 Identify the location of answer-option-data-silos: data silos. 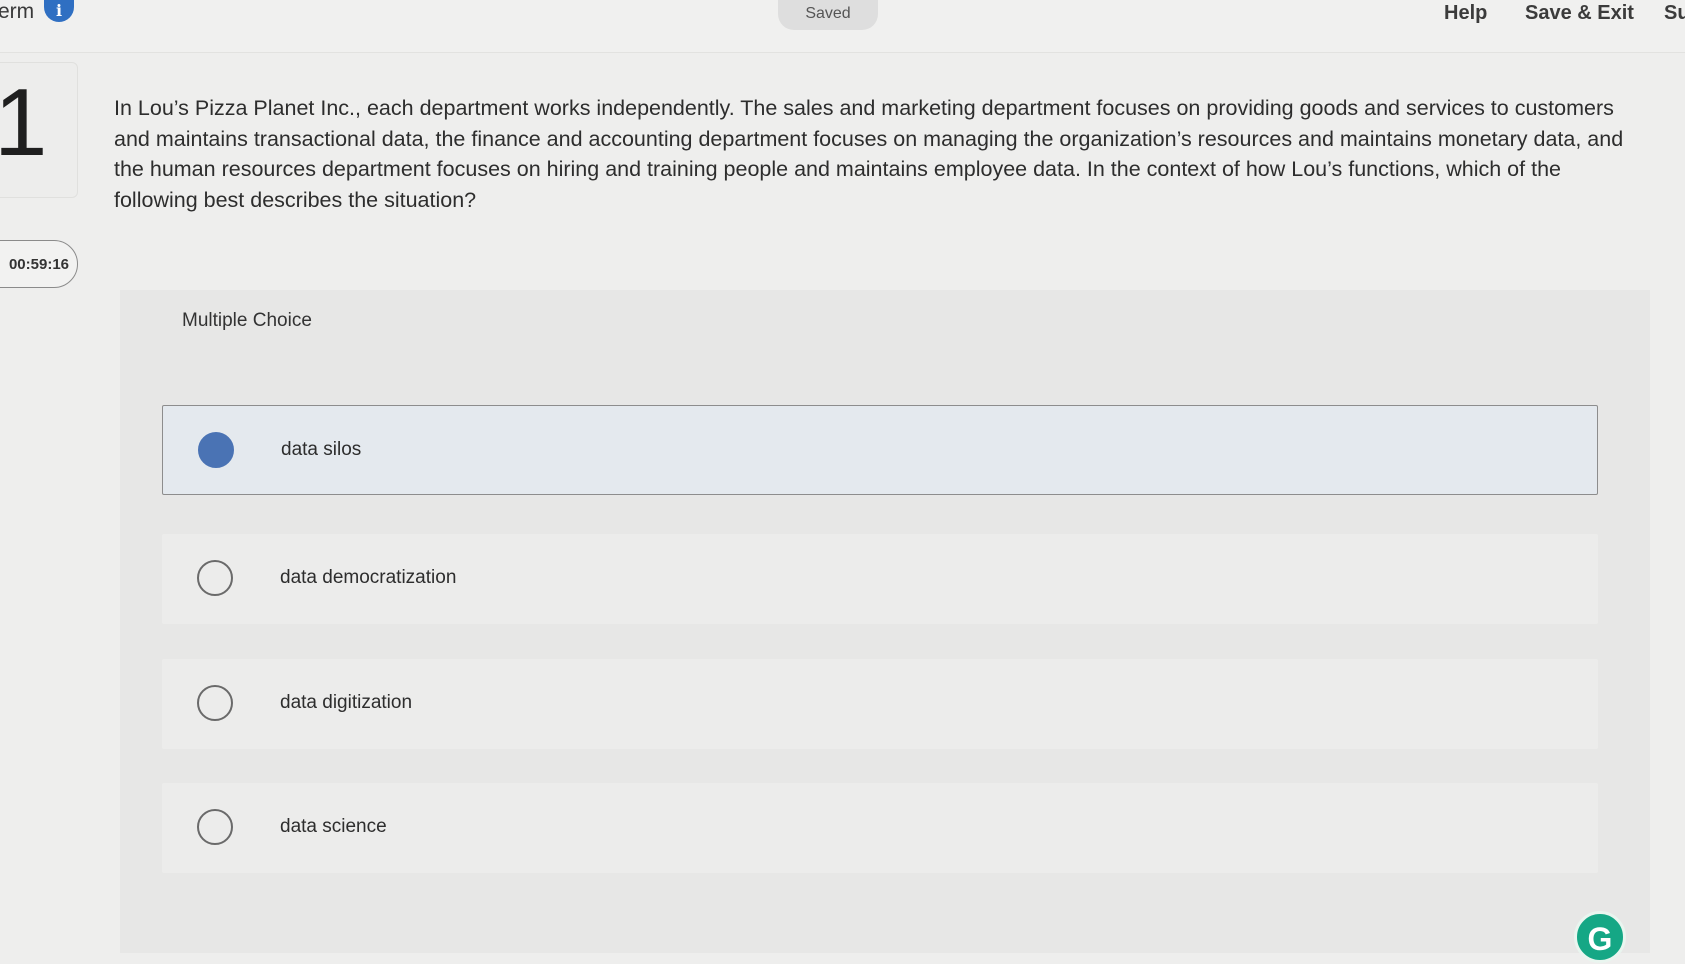
(880, 450).